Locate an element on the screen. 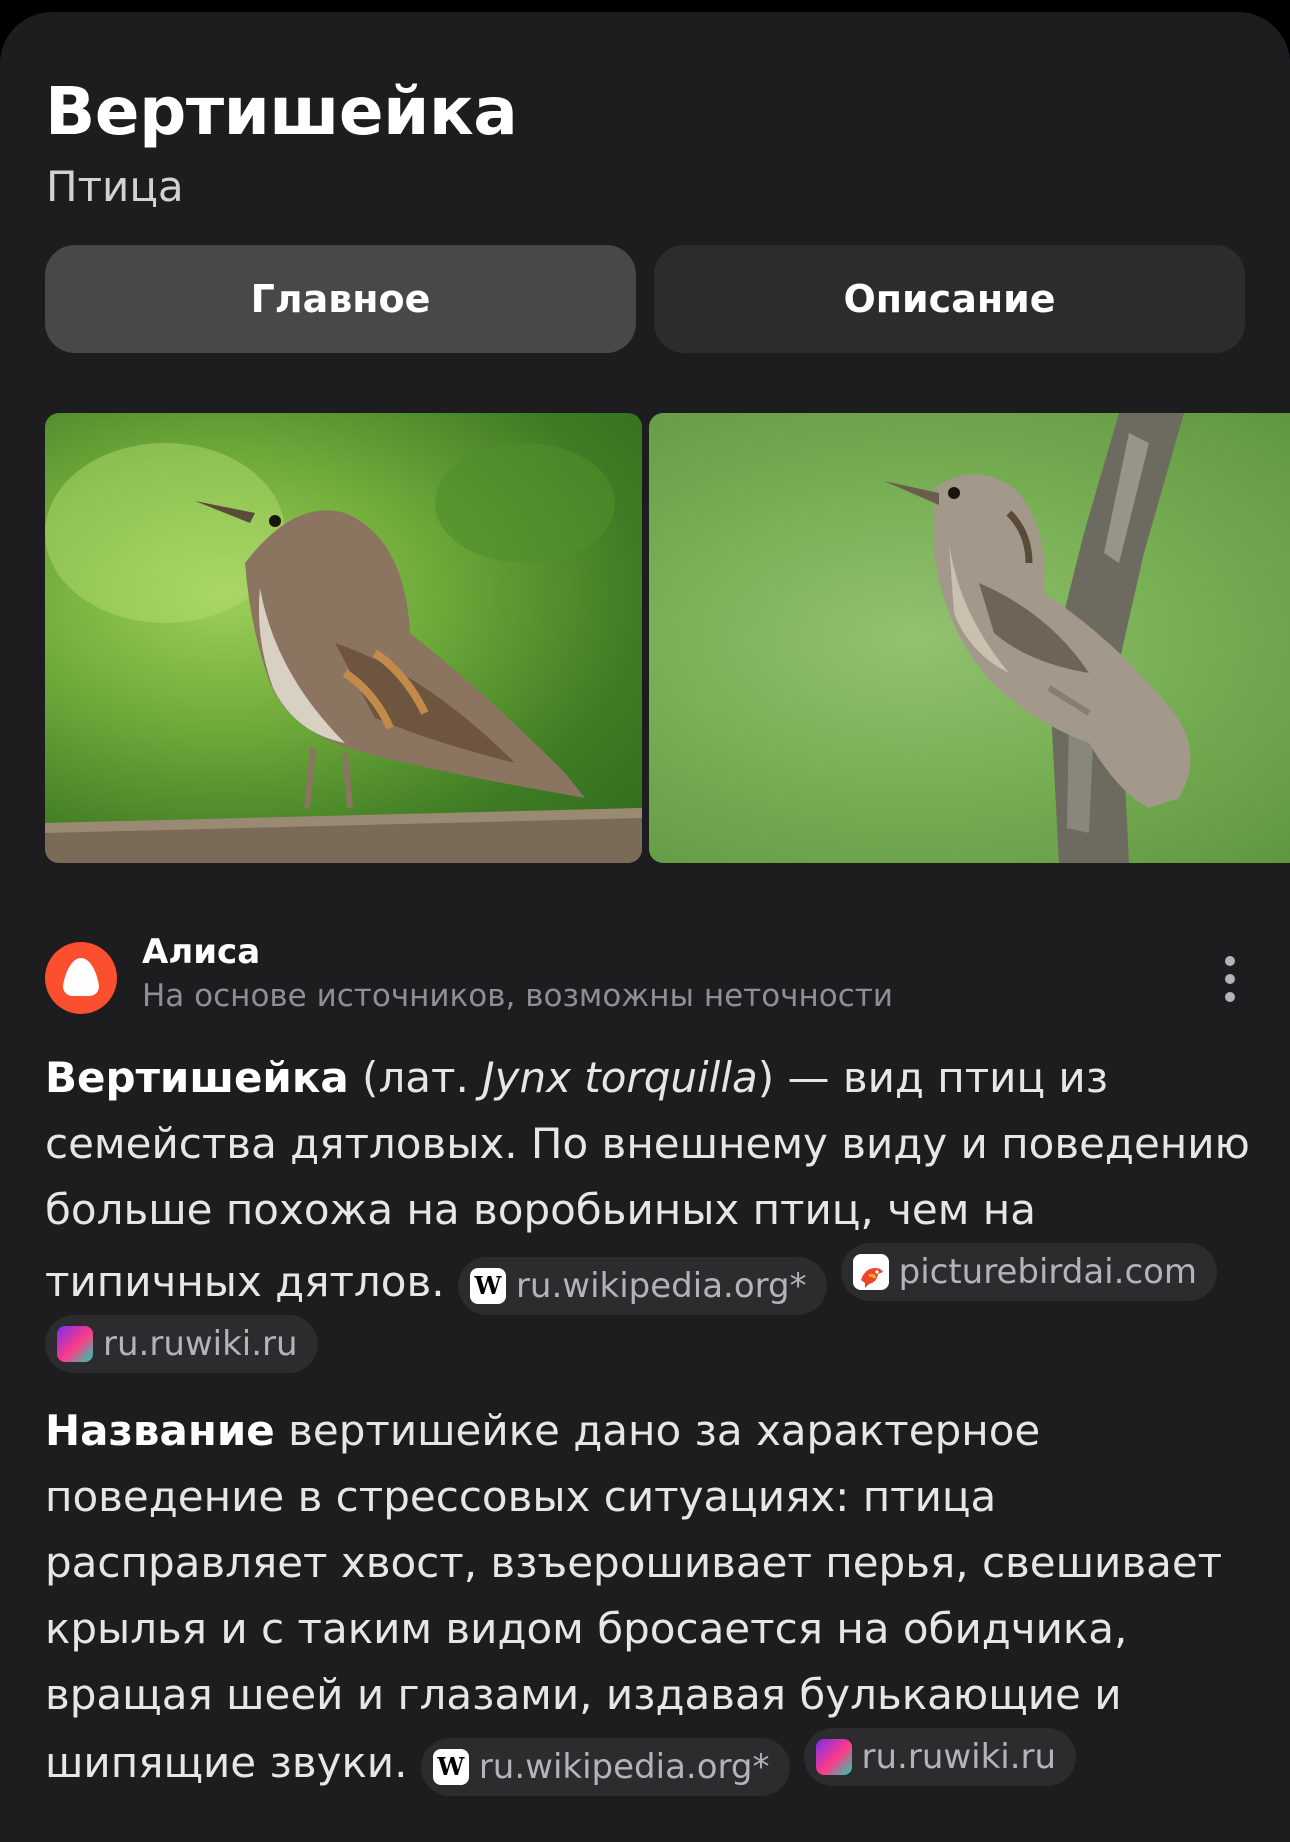 This screenshot has height=1842, width=1290. tab-description: Описание is located at coordinates (949, 299).